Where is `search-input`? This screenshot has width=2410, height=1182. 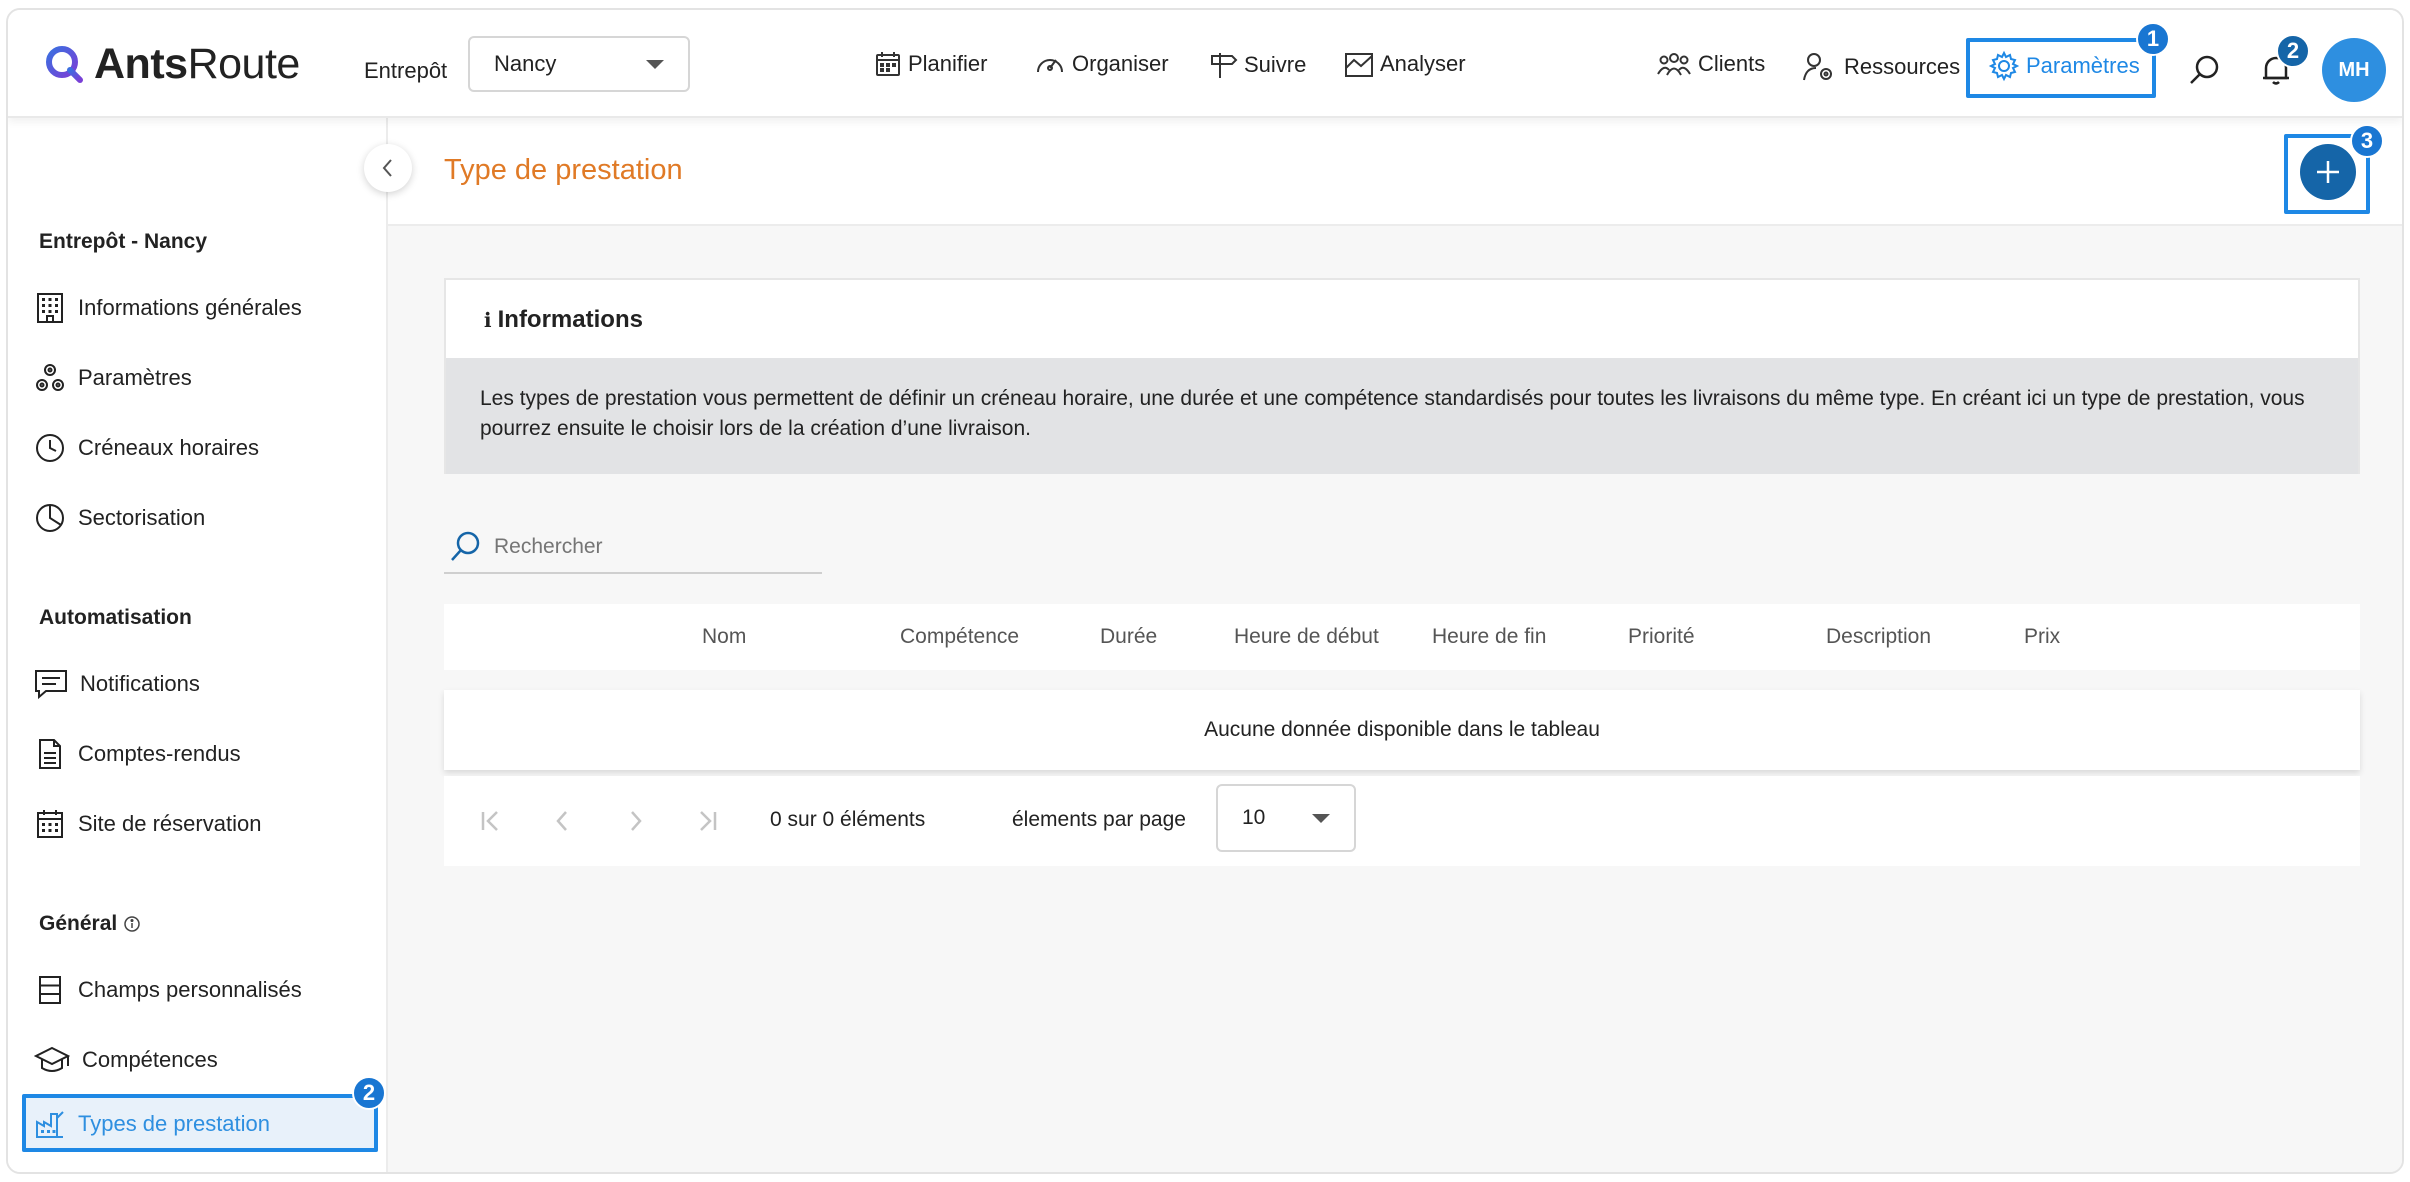
search-input is located at coordinates (644, 547).